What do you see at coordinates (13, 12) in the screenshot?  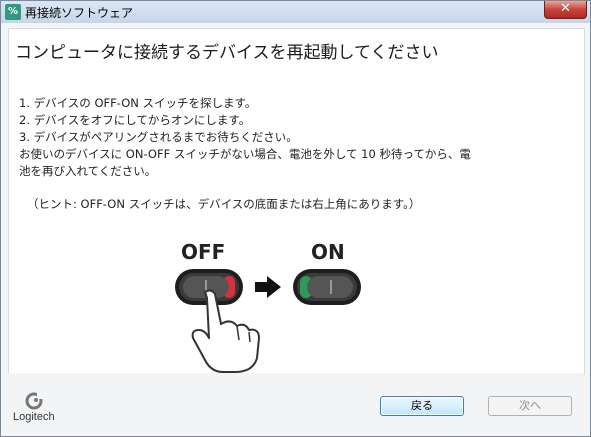 I see `app-icon: %` at bounding box center [13, 12].